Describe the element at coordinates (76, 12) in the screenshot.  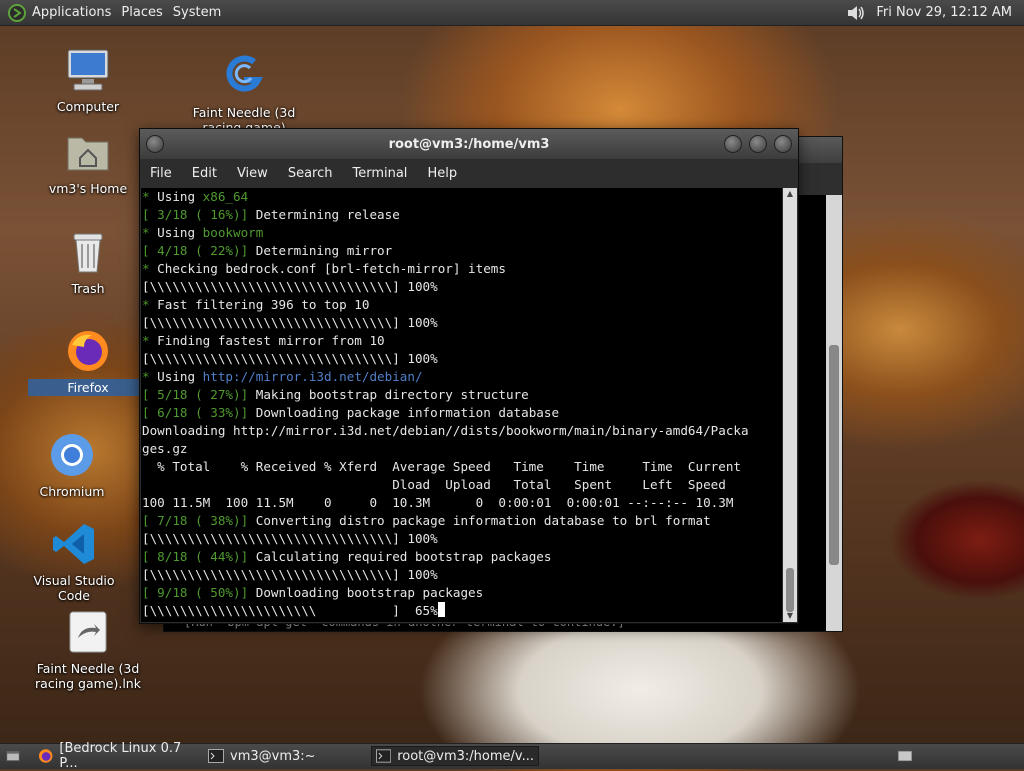
I see `menu-applications: Applications` at that location.